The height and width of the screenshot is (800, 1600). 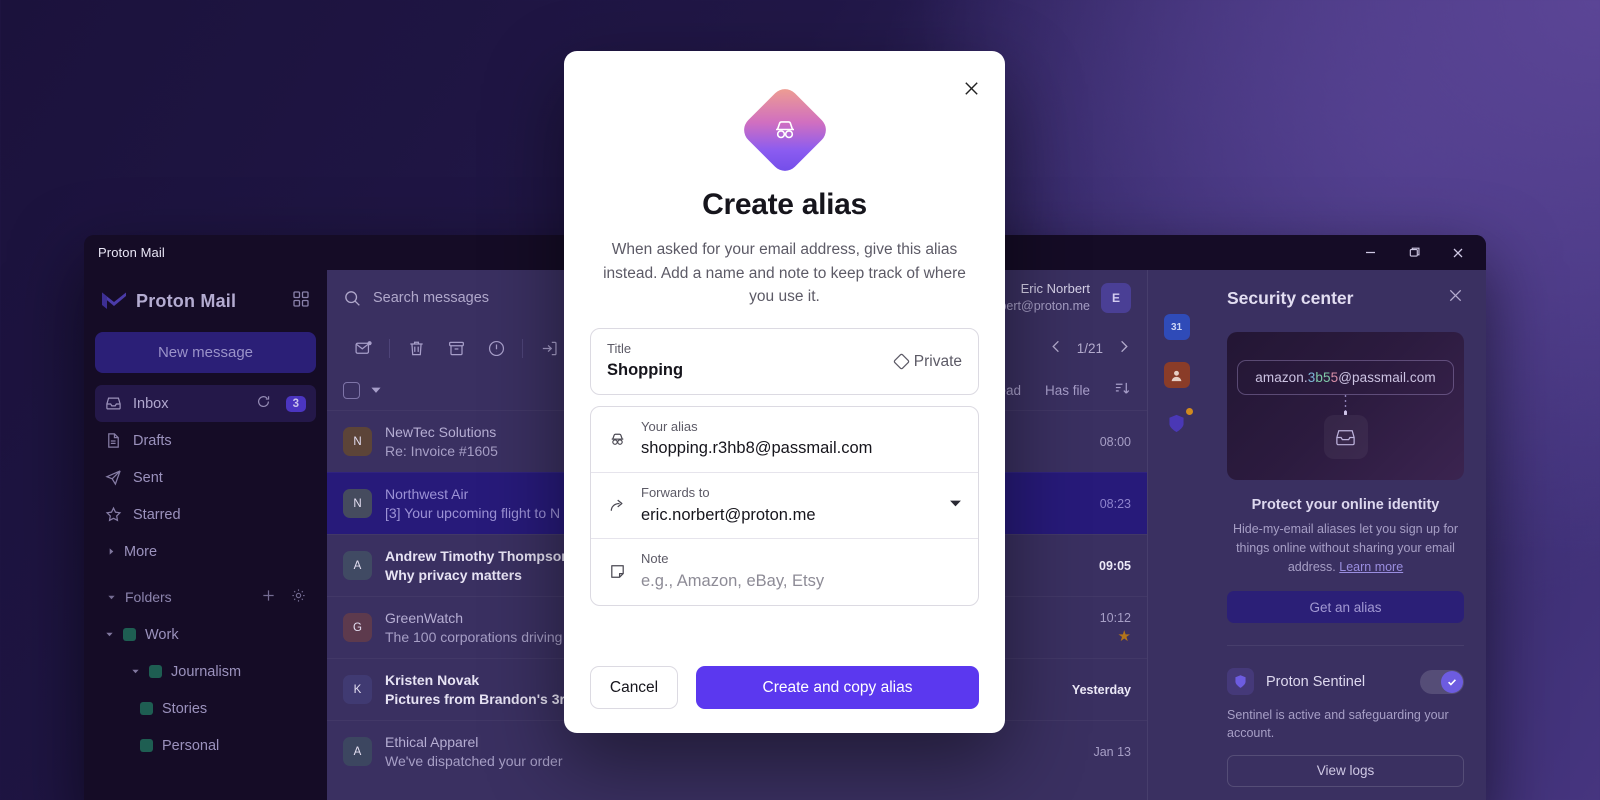 I want to click on incognito-icon, so click(x=784, y=130).